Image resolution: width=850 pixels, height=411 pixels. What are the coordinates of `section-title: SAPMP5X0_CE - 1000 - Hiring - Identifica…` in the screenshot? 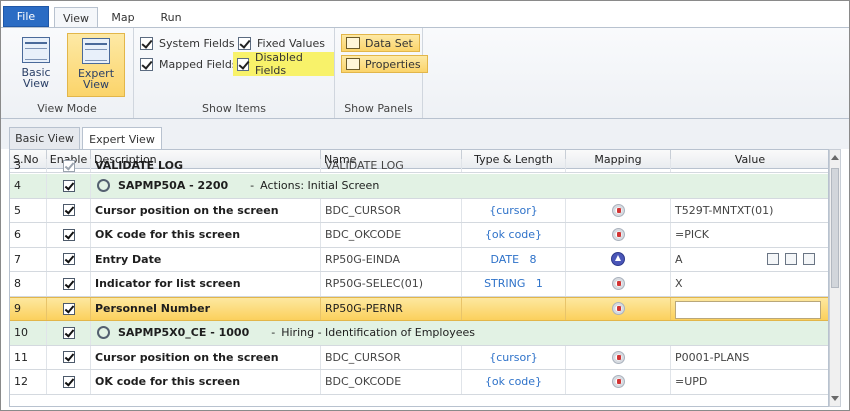 It's located at (459, 333).